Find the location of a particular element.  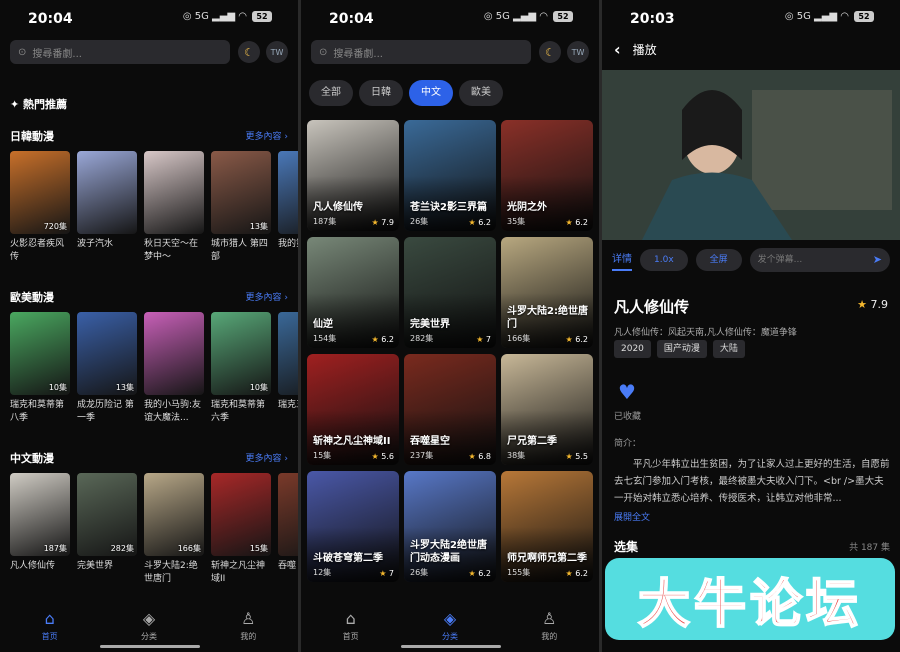

nav-label: 首页 is located at coordinates (49, 636).